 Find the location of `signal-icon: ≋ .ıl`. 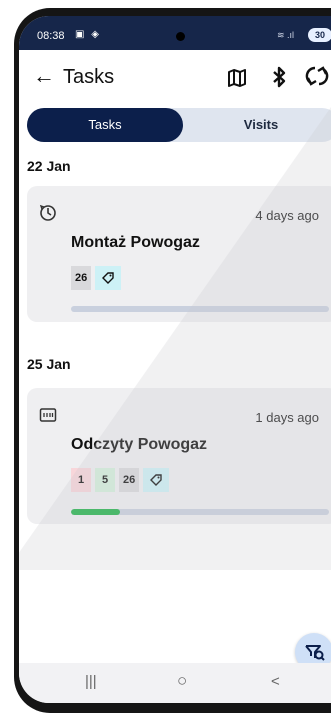

signal-icon: ≋ .ıl is located at coordinates (286, 35).